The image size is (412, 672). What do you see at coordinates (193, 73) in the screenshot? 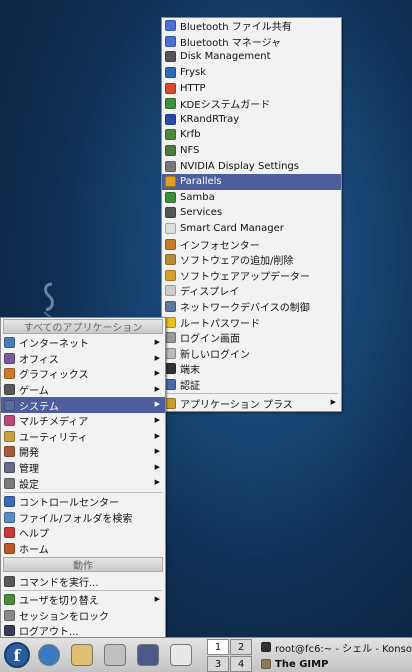
I see `menu-item-label: Frysk` at bounding box center [193, 73].